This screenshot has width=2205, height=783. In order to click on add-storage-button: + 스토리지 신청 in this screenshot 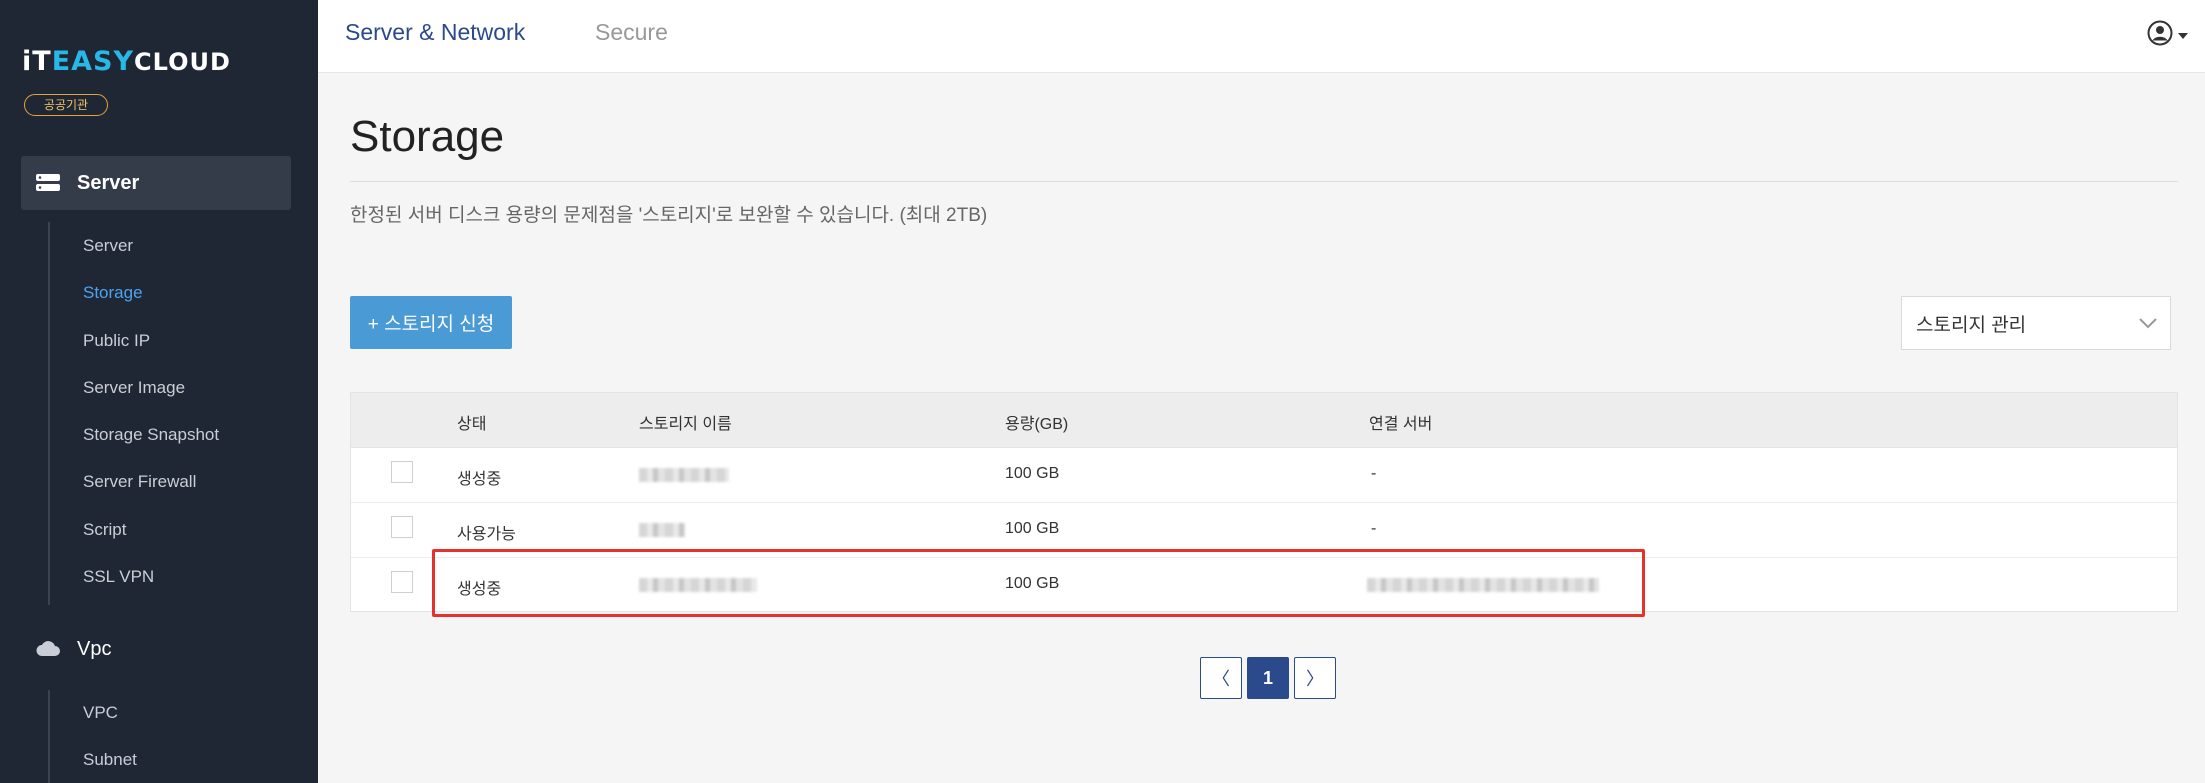, I will do `click(431, 322)`.